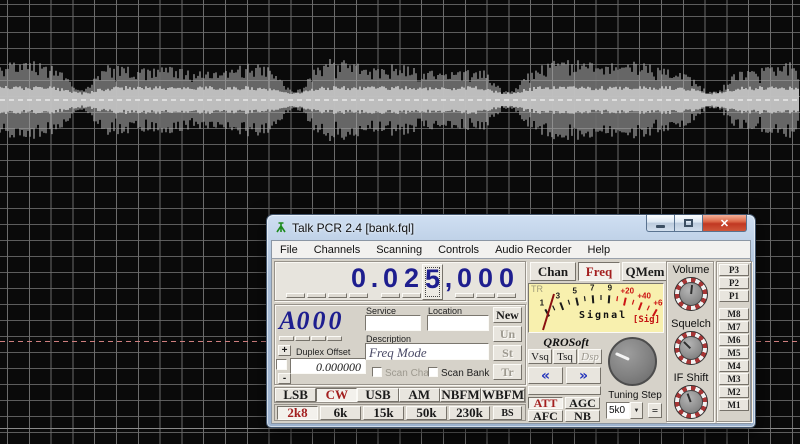  What do you see at coordinates (281, 227) in the screenshot?
I see `app-icon` at bounding box center [281, 227].